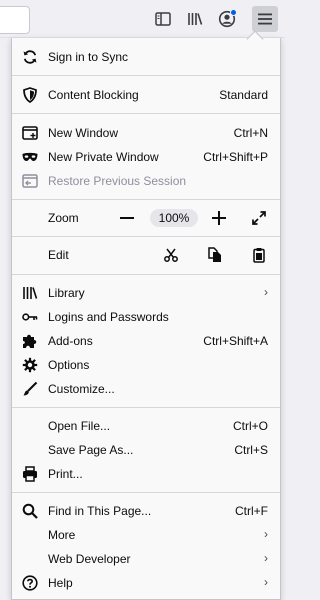 Image resolution: width=320 pixels, height=600 pixels. Describe the element at coordinates (63, 218) in the screenshot. I see `zoom-label: Zoom` at that location.